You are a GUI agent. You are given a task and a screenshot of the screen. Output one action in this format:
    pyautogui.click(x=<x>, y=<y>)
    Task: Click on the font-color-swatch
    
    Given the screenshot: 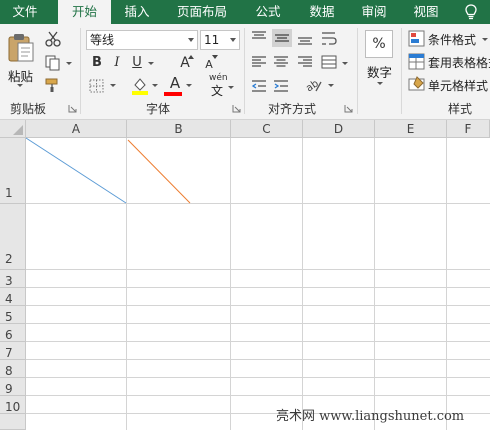 What is the action you would take?
    pyautogui.click(x=173, y=94)
    